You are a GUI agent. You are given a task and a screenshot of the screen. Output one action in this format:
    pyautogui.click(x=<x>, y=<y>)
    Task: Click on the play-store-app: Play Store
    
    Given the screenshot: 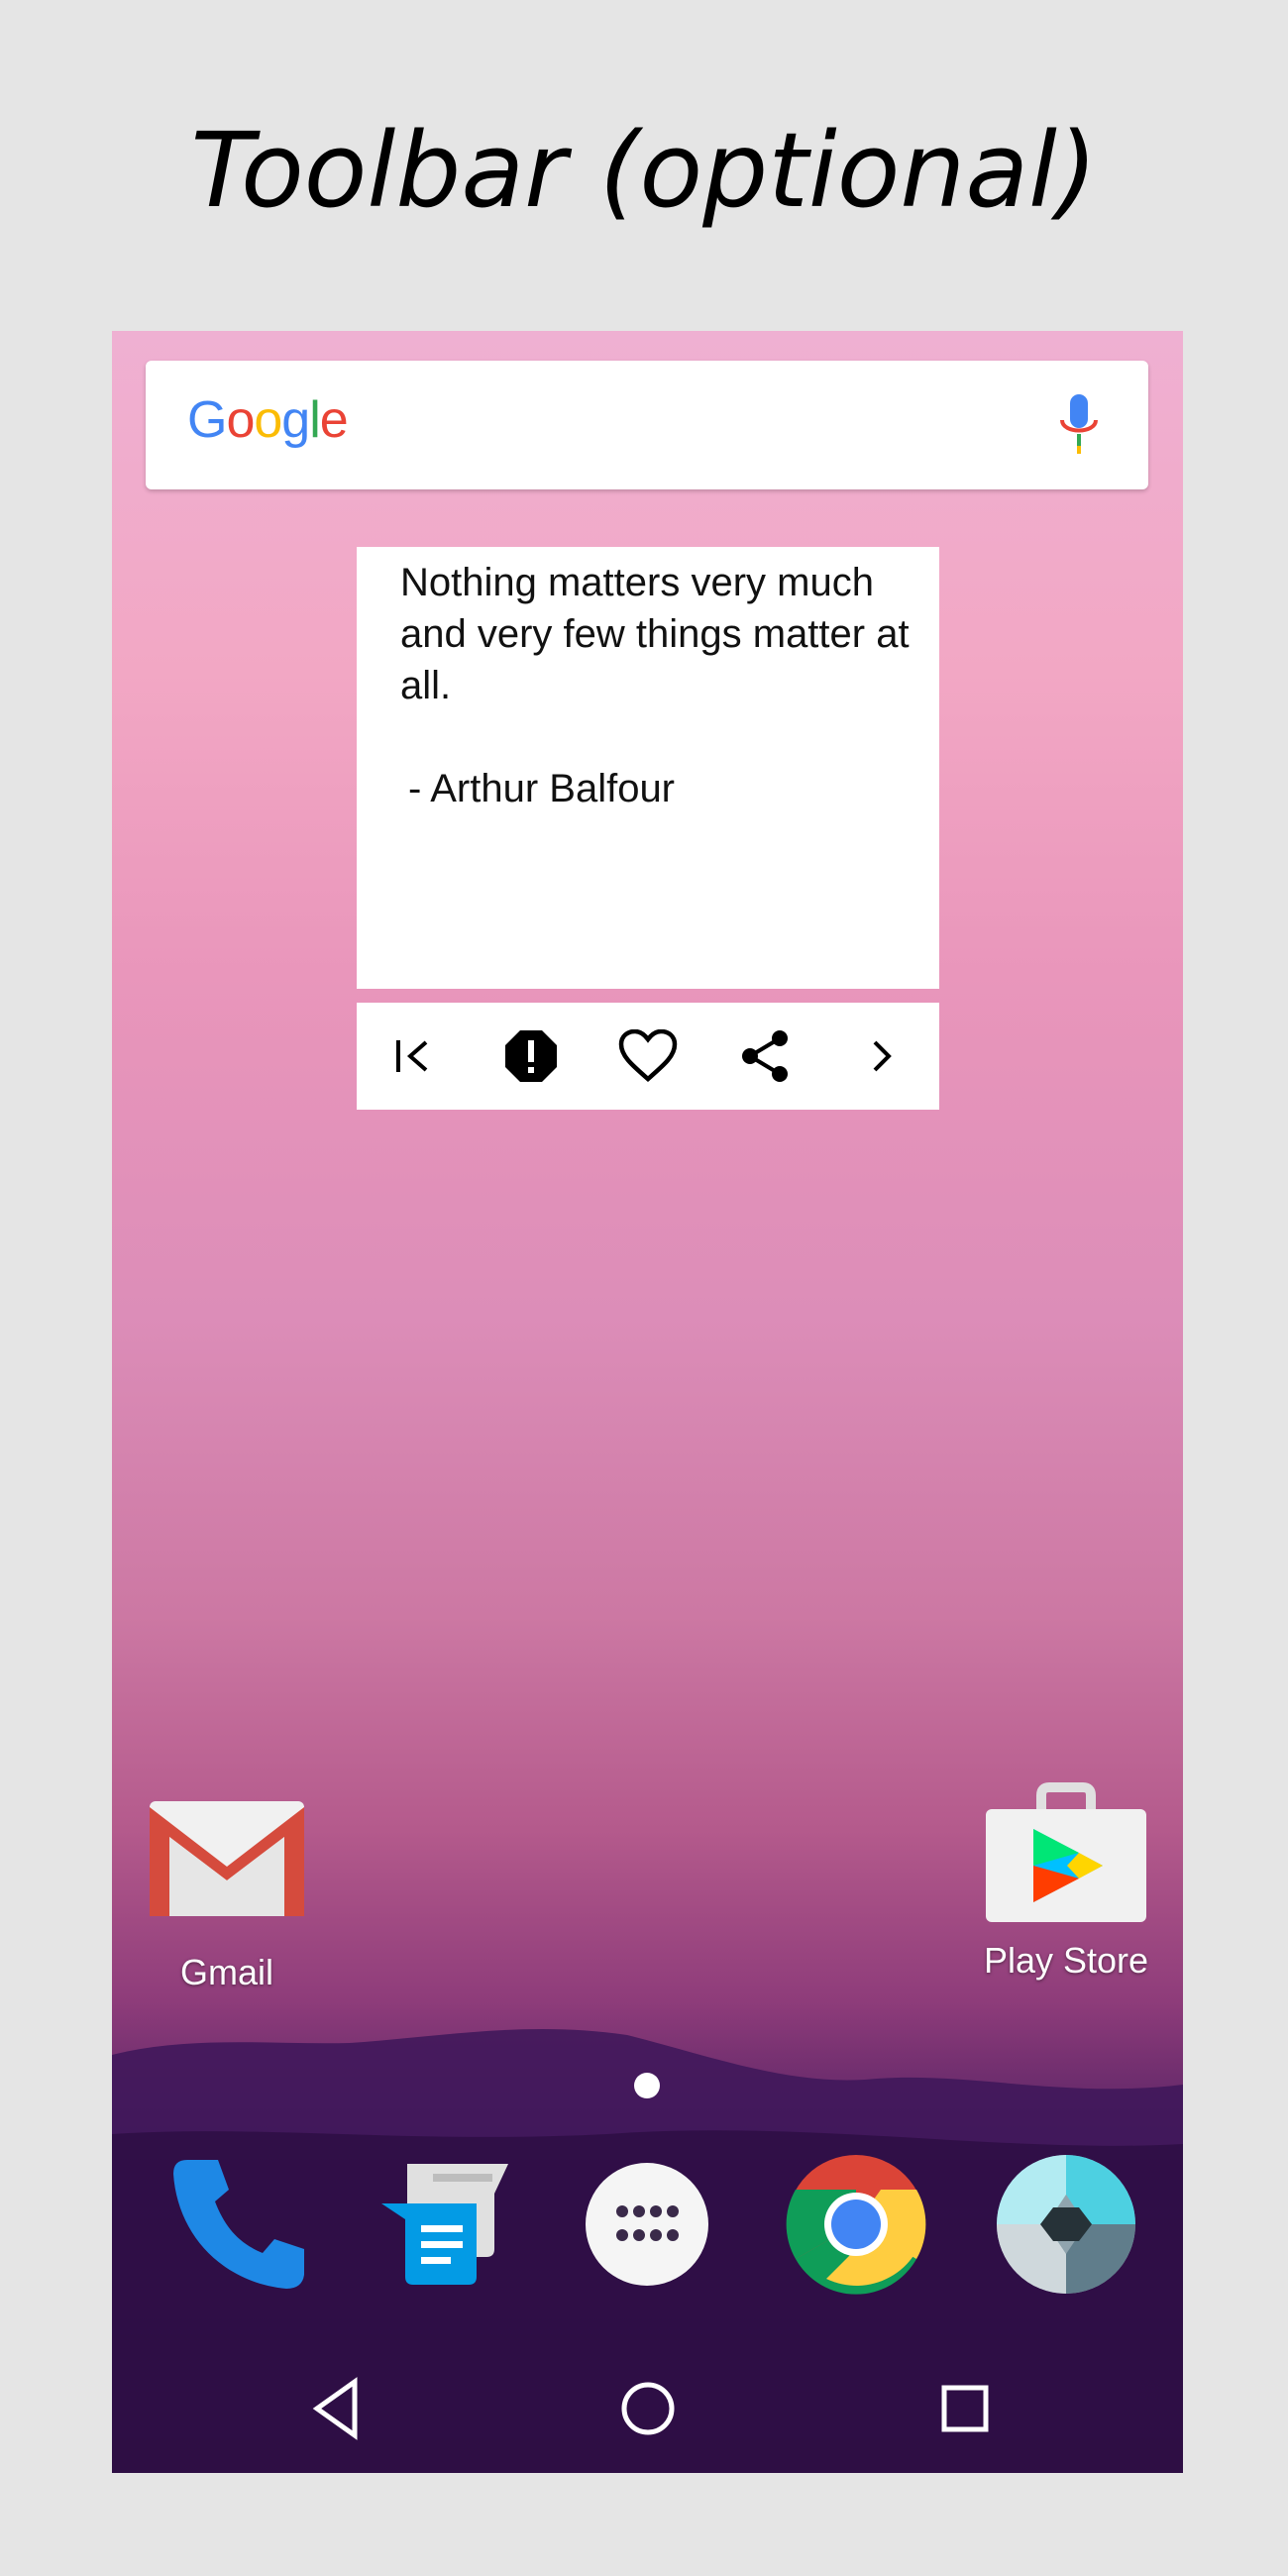 What is the action you would take?
    pyautogui.click(x=1066, y=1882)
    